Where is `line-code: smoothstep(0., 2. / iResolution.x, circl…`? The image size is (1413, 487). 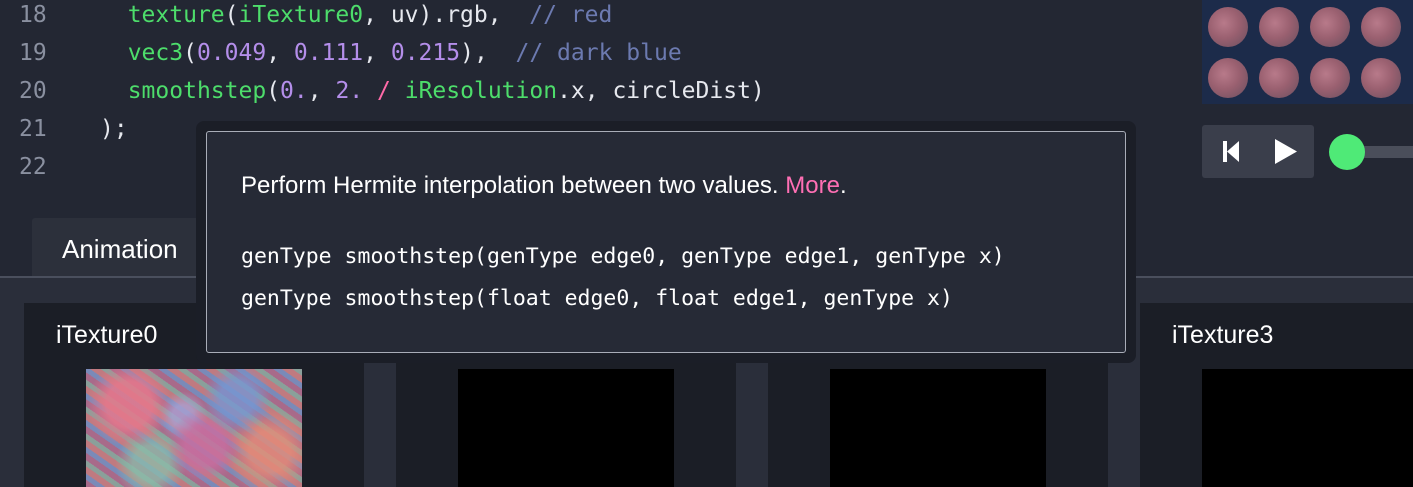 line-code: smoothstep(0., 2. / iResolution.x, circl… is located at coordinates (432, 91).